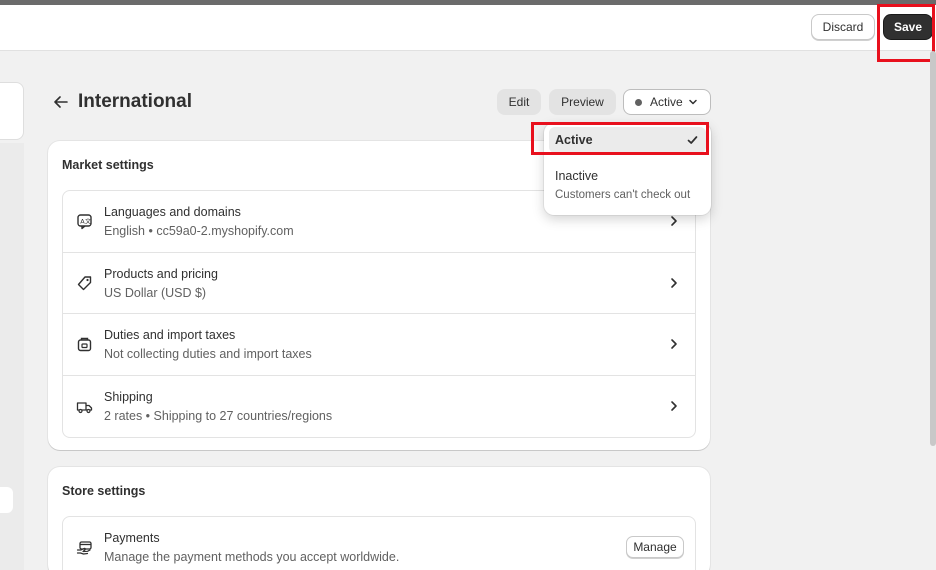 The height and width of the screenshot is (570, 936). I want to click on store-settings-title: Store settings, so click(104, 491).